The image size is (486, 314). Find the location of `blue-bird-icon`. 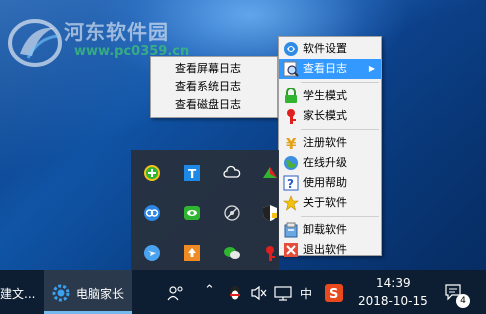

blue-bird-icon is located at coordinates (152, 253).